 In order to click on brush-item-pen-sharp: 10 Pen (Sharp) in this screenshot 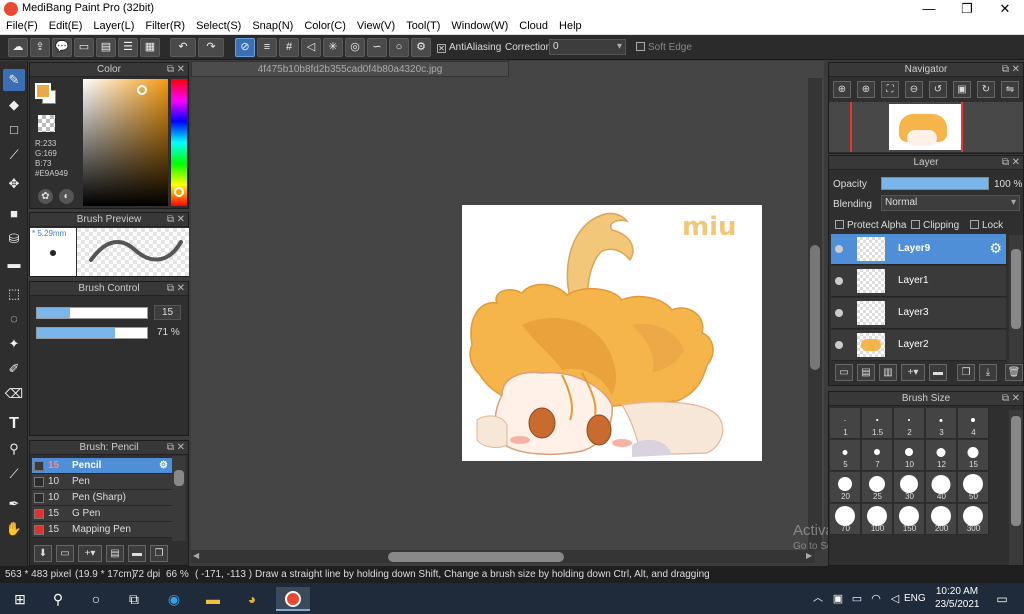, I will do `click(102, 498)`.